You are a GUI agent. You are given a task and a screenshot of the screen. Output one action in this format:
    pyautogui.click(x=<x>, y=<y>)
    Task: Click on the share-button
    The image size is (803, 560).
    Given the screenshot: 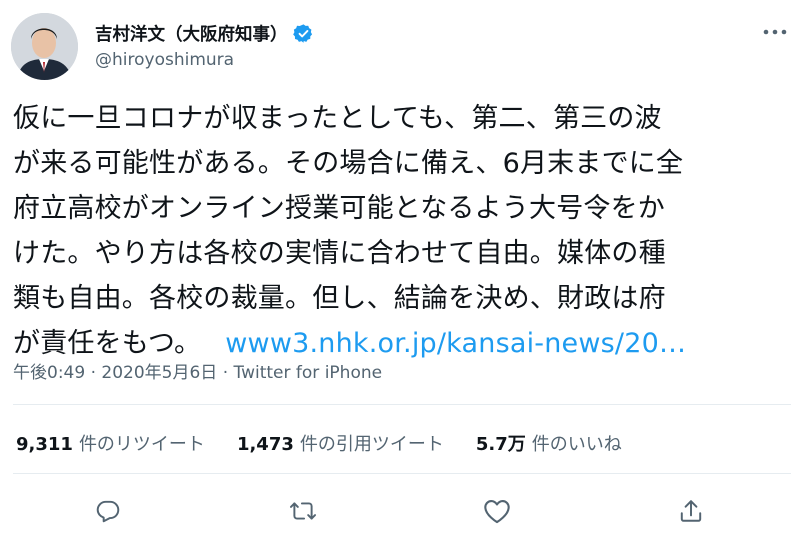 What is the action you would take?
    pyautogui.click(x=691, y=511)
    